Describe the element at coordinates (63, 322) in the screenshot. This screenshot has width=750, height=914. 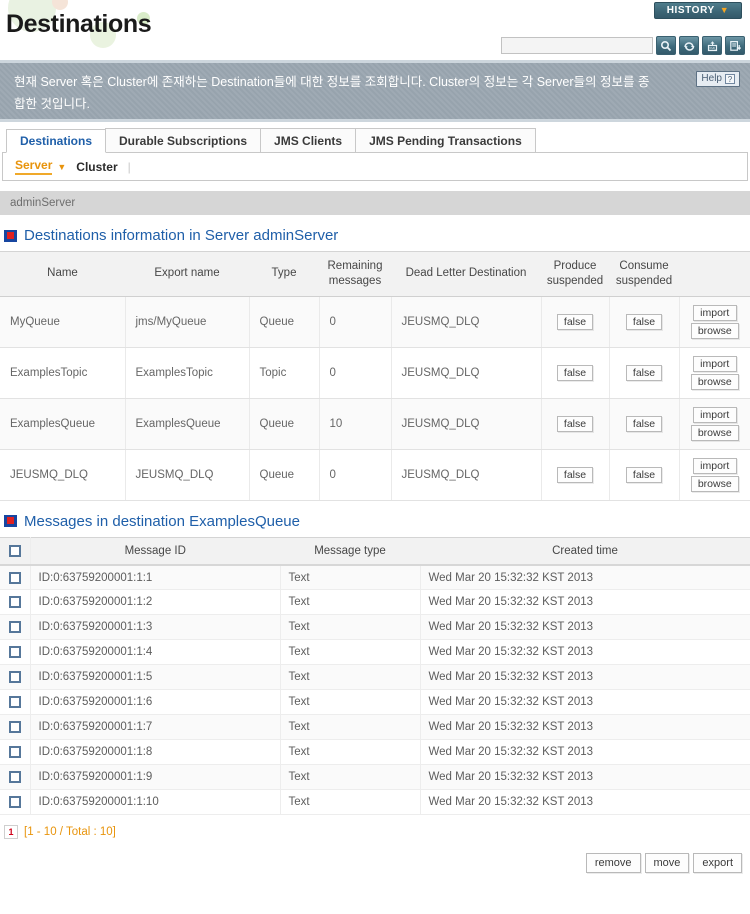
I see `cell-name: MyQueue` at that location.